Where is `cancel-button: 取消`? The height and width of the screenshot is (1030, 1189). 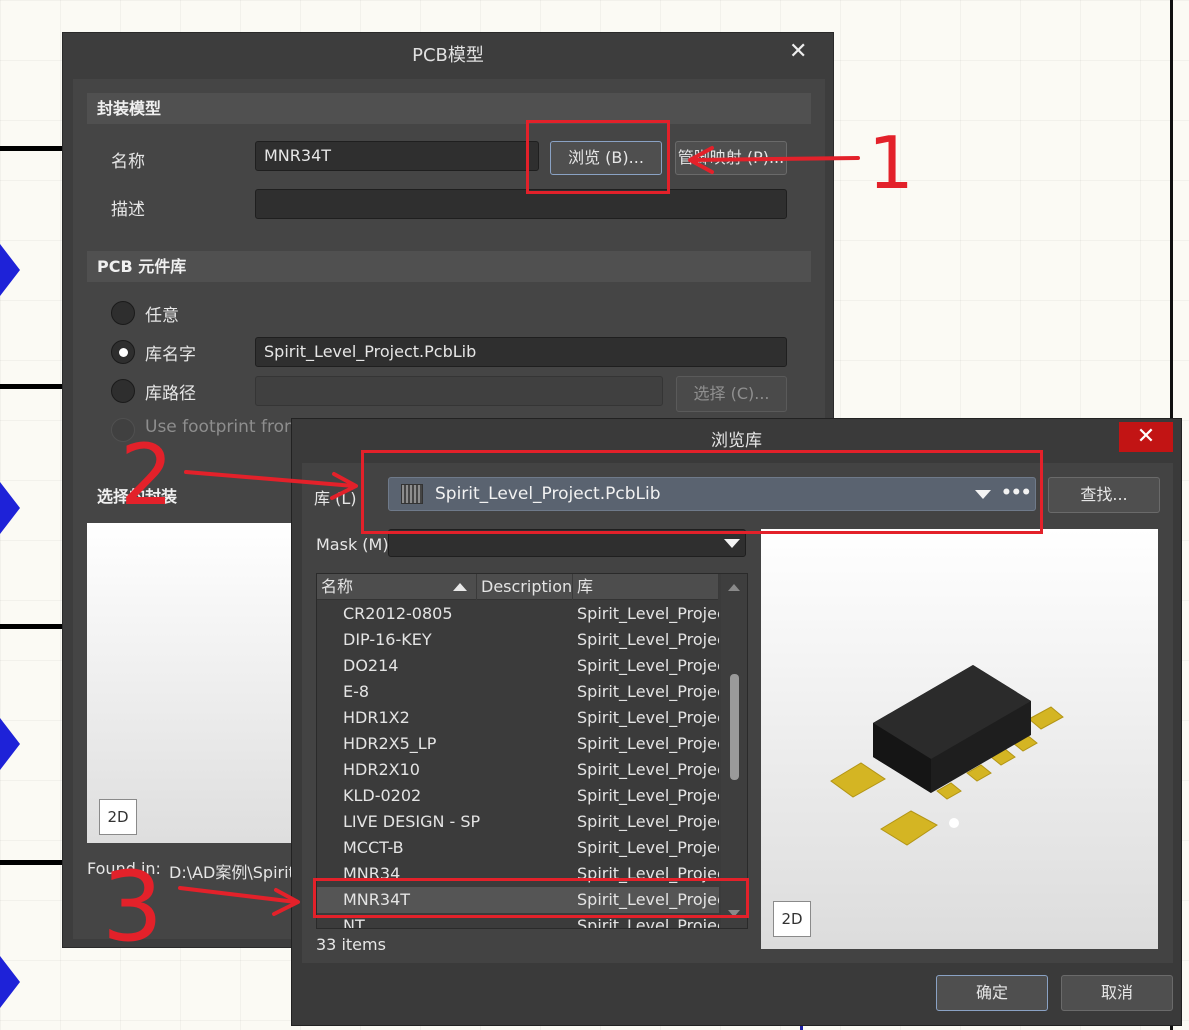 cancel-button: 取消 is located at coordinates (1117, 993).